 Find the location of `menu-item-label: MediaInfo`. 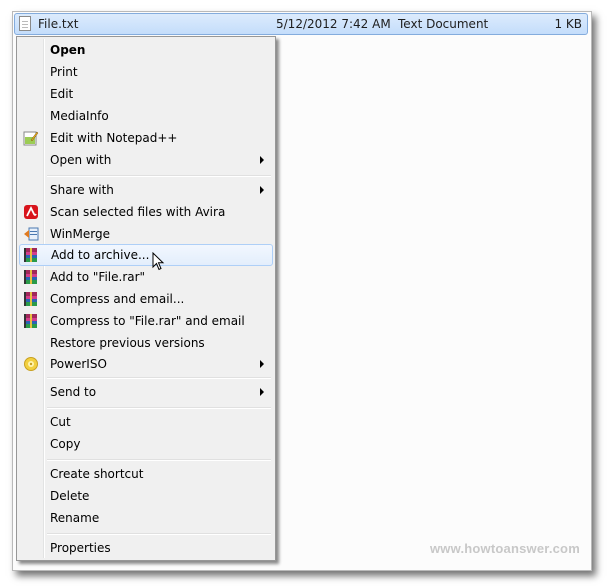

menu-item-label: MediaInfo is located at coordinates (79, 116).